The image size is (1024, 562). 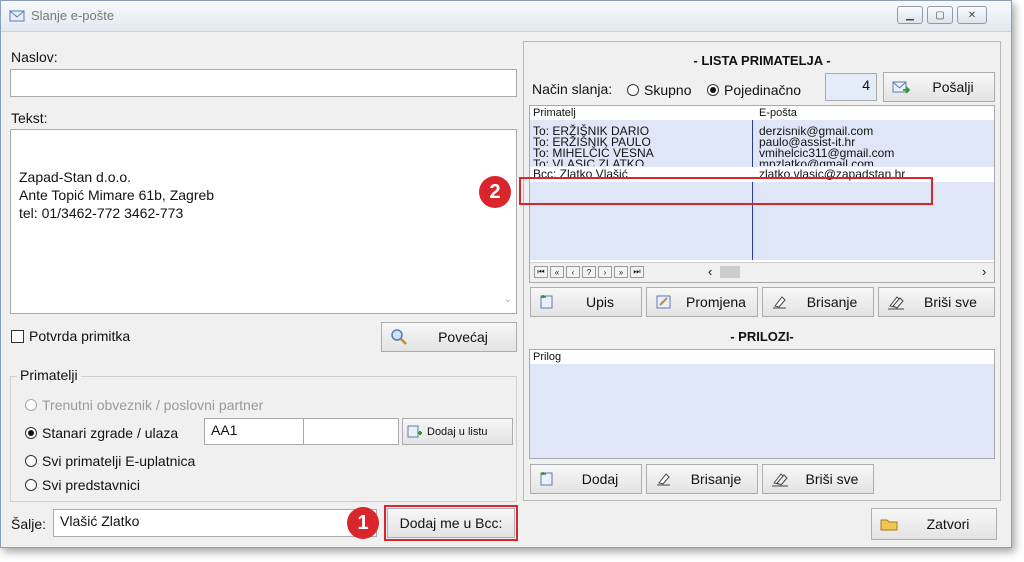 I want to click on zatvori-button: Zatvori, so click(x=934, y=524).